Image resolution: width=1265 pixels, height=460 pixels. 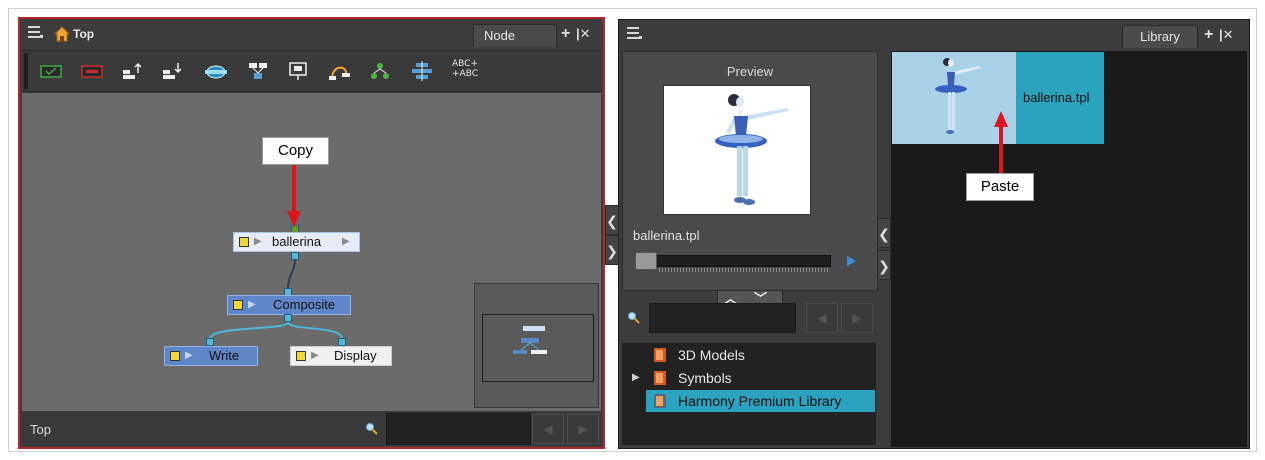 What do you see at coordinates (92, 71) in the screenshot?
I see `disable-icon` at bounding box center [92, 71].